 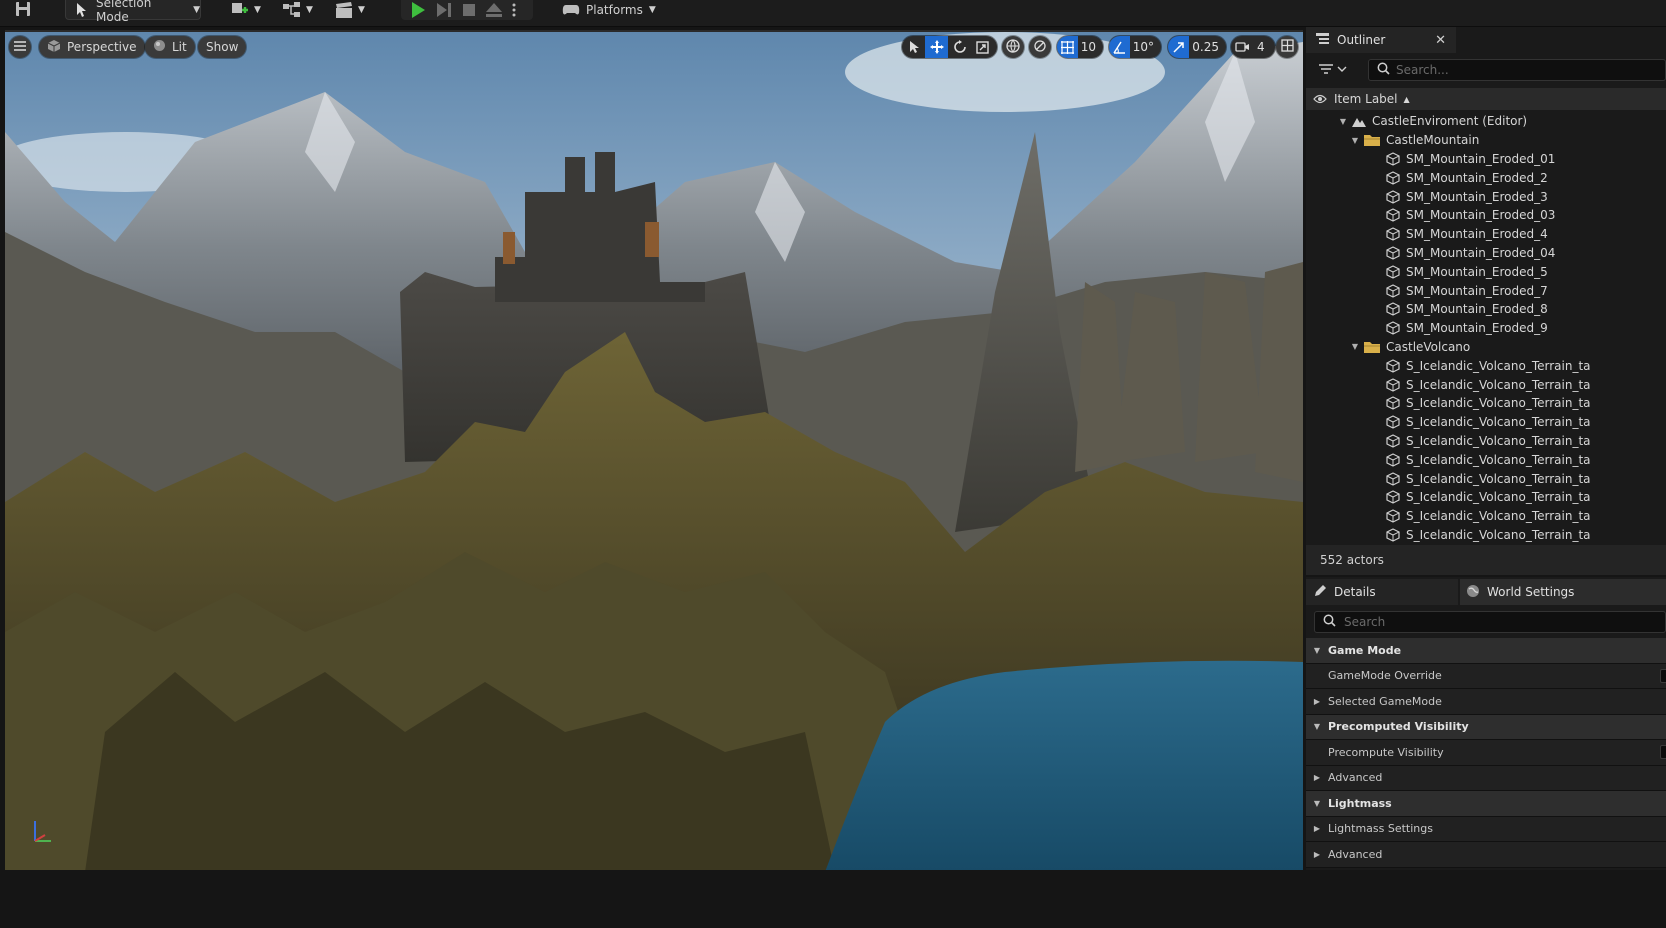 What do you see at coordinates (494, 10) in the screenshot?
I see `eject-icon` at bounding box center [494, 10].